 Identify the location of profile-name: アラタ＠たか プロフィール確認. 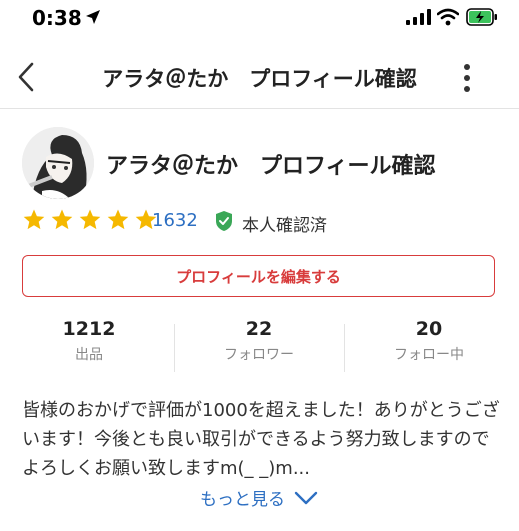
(271, 166).